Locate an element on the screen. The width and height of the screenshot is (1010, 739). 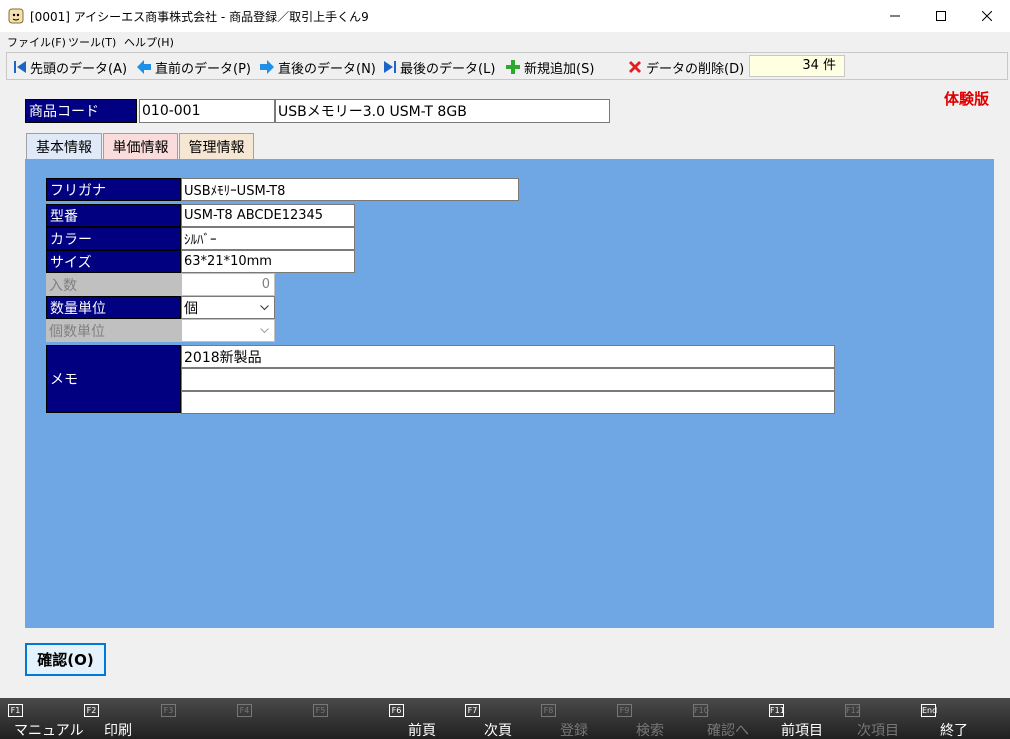
memo-label: メモ is located at coordinates (113, 379).